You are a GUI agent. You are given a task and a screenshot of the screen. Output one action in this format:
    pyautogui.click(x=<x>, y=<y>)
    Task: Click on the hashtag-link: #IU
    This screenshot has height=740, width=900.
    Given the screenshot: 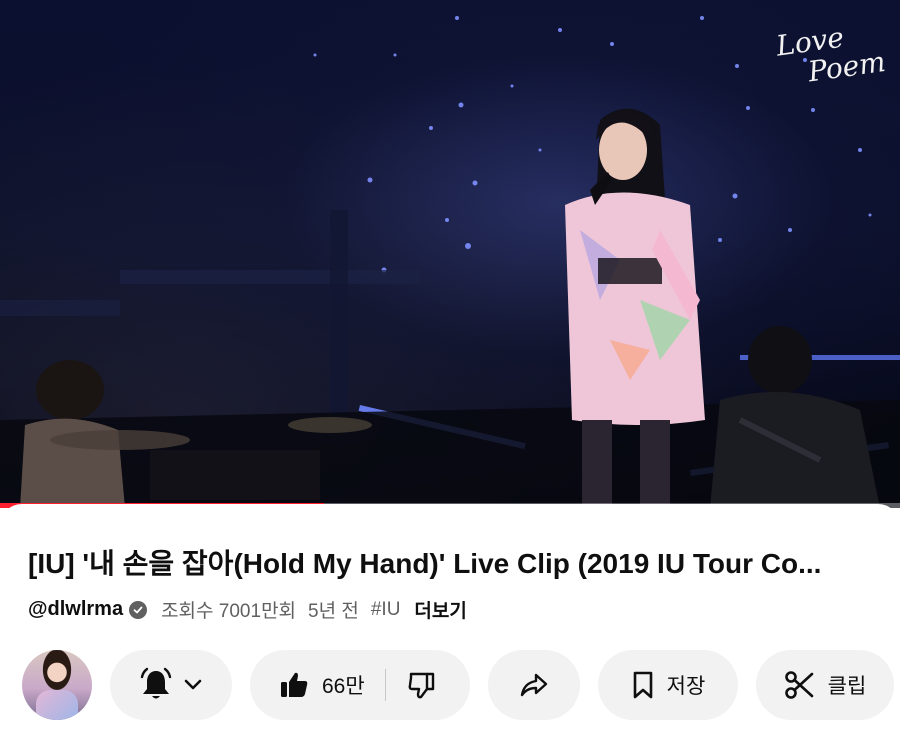 What is the action you would take?
    pyautogui.click(x=386, y=610)
    